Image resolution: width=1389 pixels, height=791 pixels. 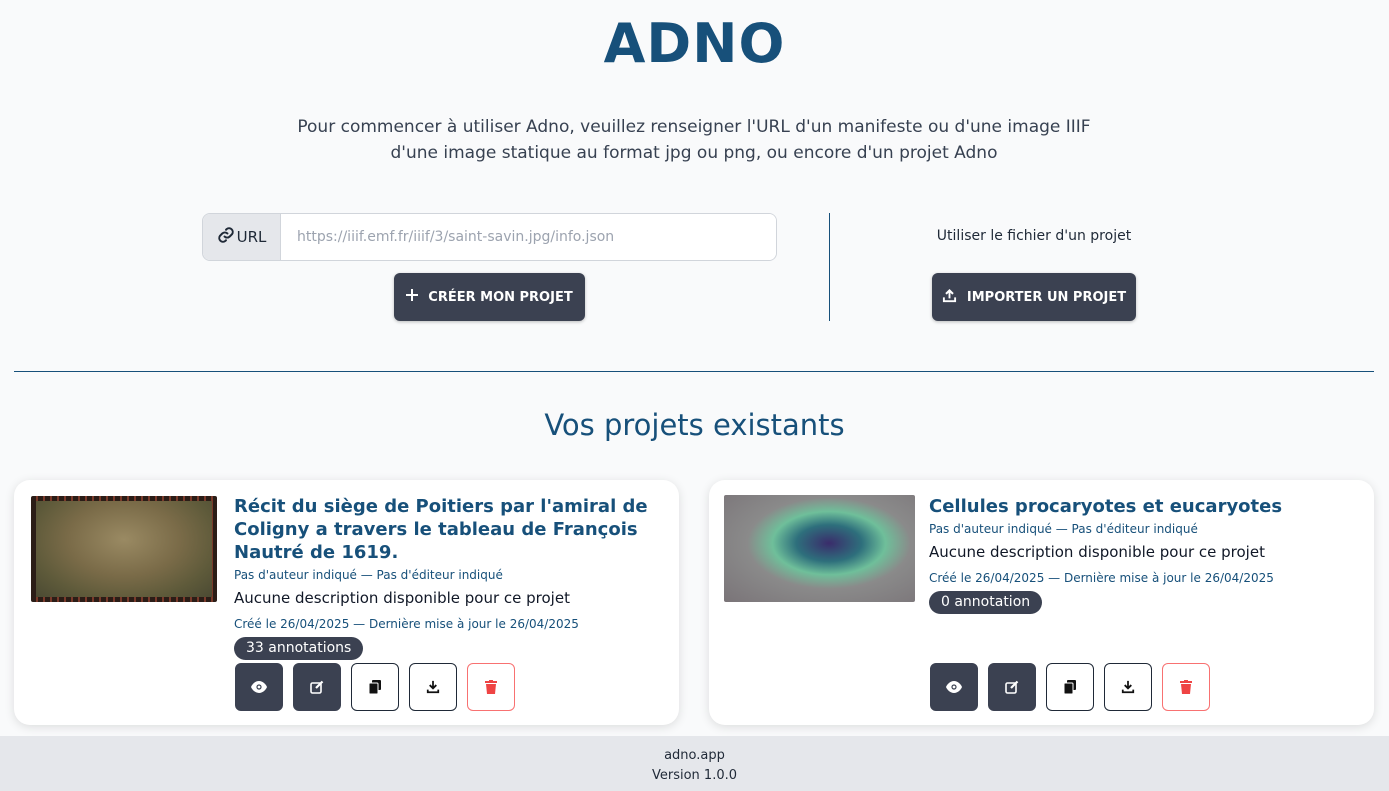 I want to click on import-label: Utiliser le fichier d'un projet, so click(x=1034, y=236).